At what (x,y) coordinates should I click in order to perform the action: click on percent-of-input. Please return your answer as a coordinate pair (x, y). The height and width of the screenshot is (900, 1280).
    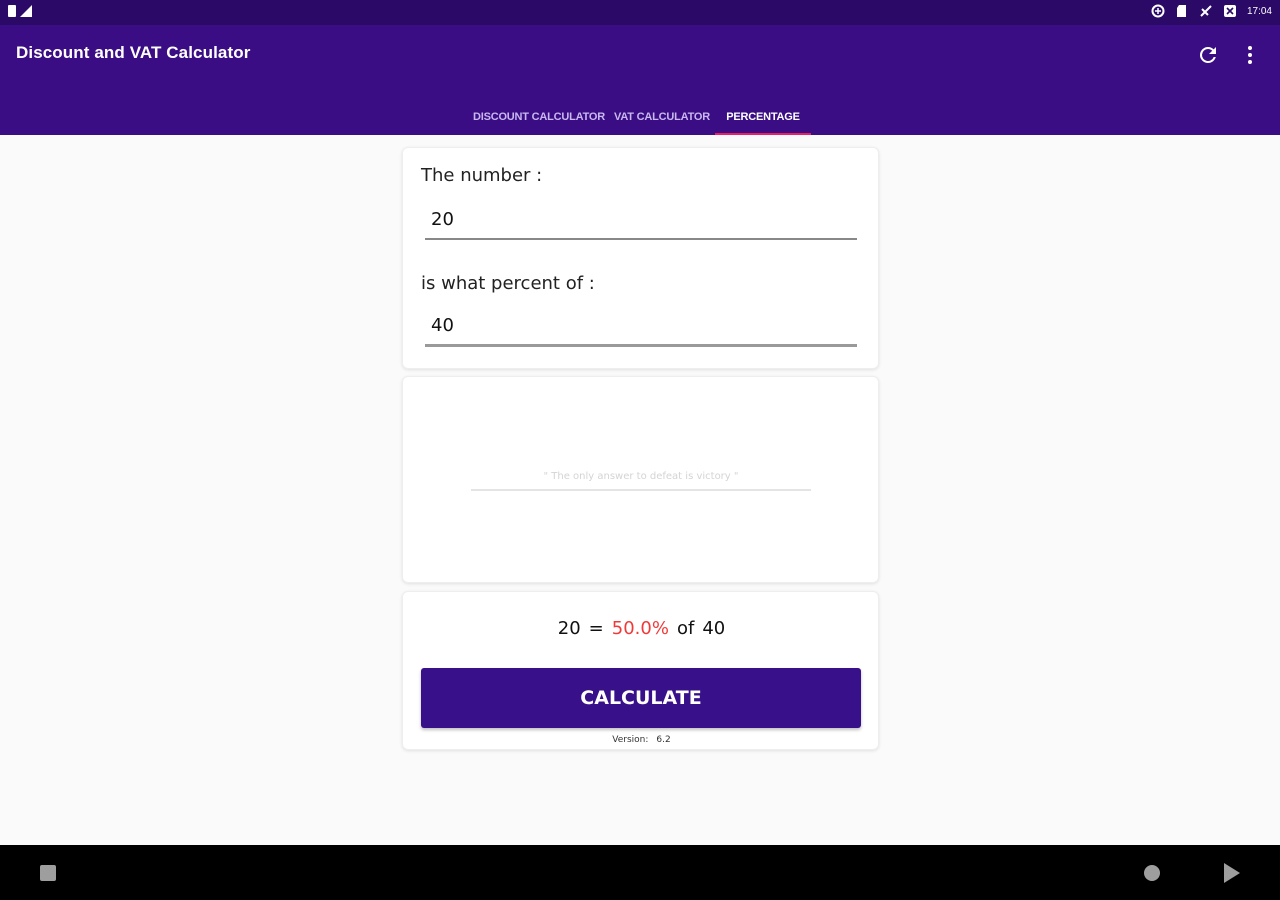
    Looking at the image, I should click on (641, 327).